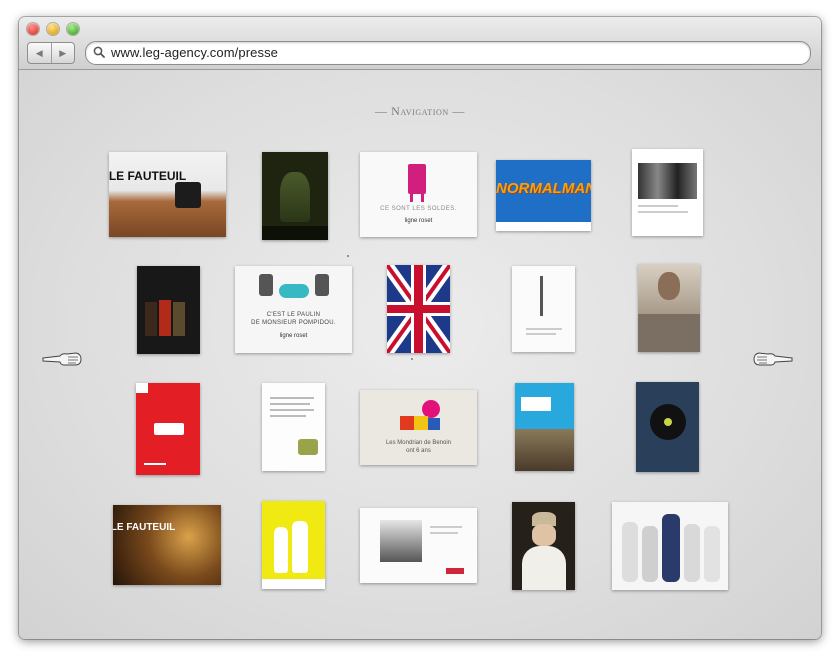  Describe the element at coordinates (168, 429) in the screenshot. I see `press-thumb-red-ad` at that location.